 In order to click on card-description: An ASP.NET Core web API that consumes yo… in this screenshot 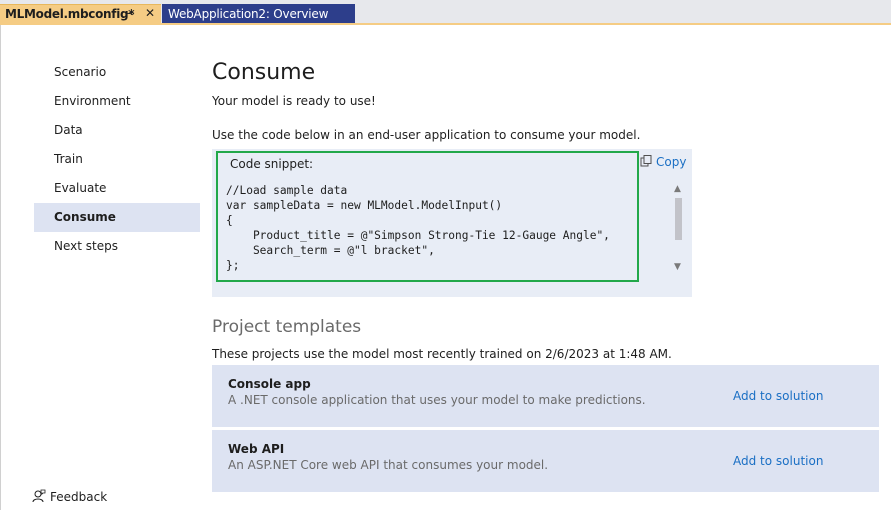, I will do `click(388, 465)`.